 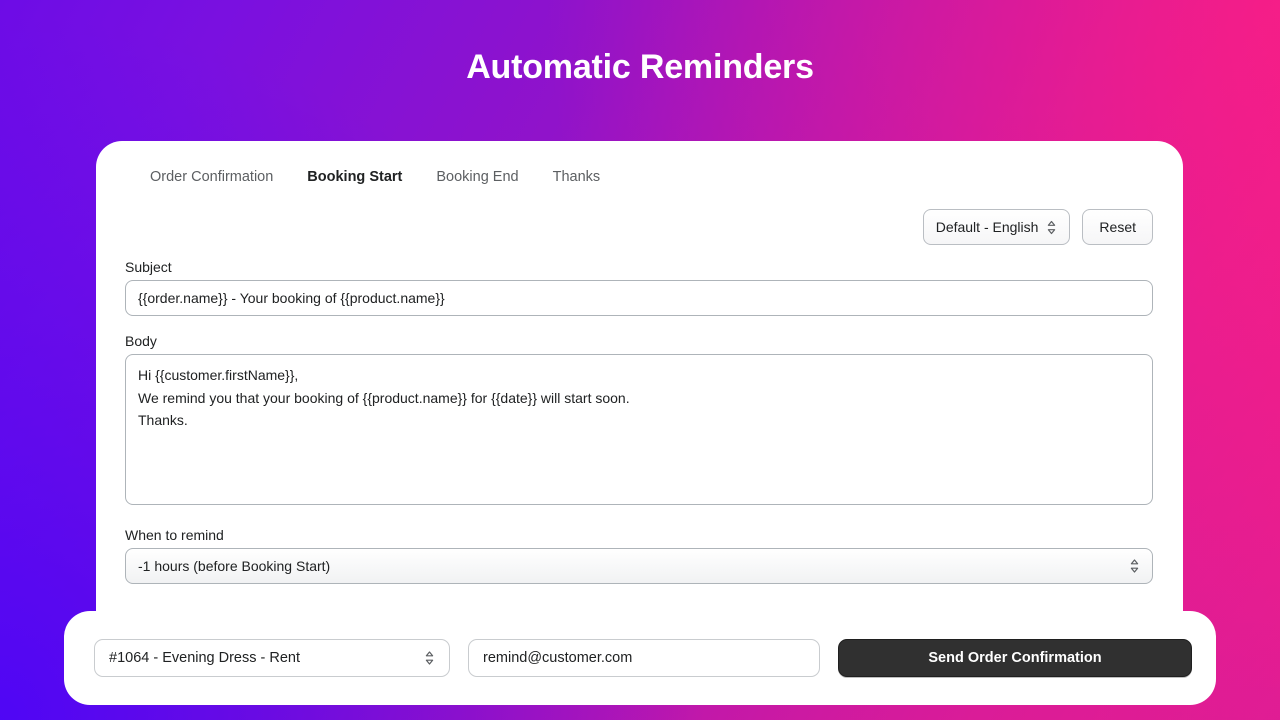 I want to click on page-title: Automatic Reminders, so click(x=640, y=67).